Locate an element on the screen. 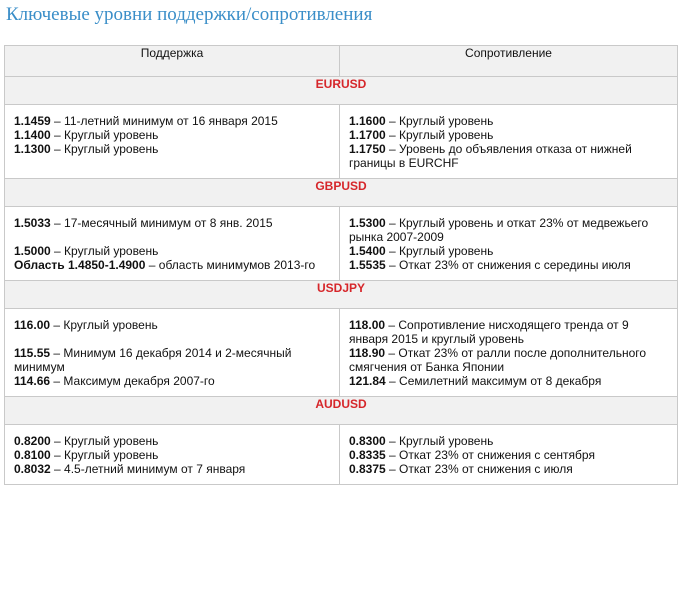 The width and height of the screenshot is (680, 590). resistance-header: Сопротивление is located at coordinates (508, 61).